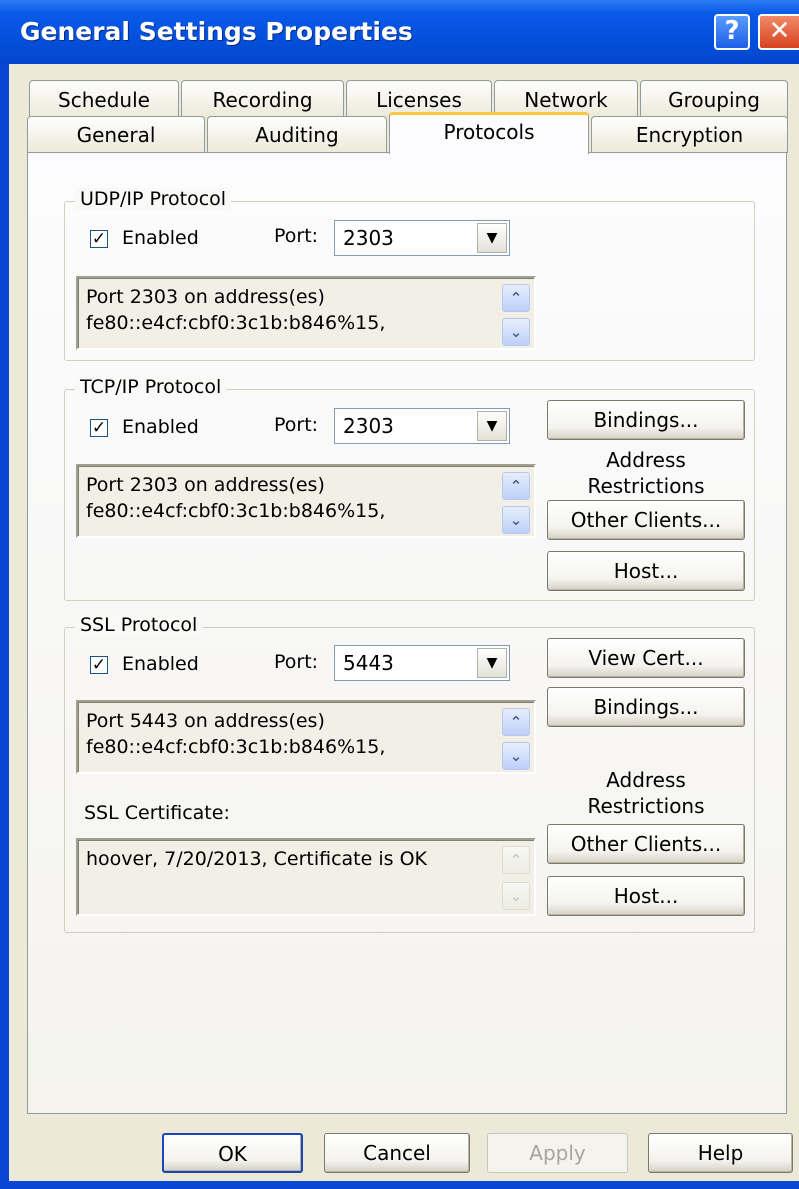 Image resolution: width=799 pixels, height=1189 pixels. What do you see at coordinates (566, 100) in the screenshot?
I see `tab-label: Network` at bounding box center [566, 100].